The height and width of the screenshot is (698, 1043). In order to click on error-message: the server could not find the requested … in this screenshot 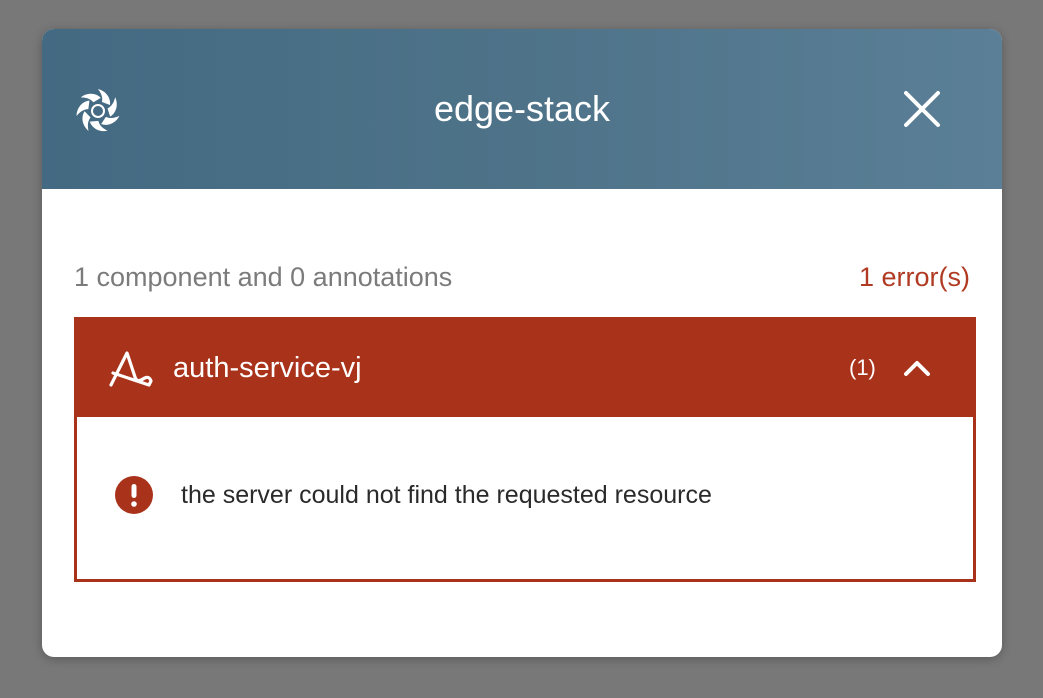, I will do `click(446, 495)`.